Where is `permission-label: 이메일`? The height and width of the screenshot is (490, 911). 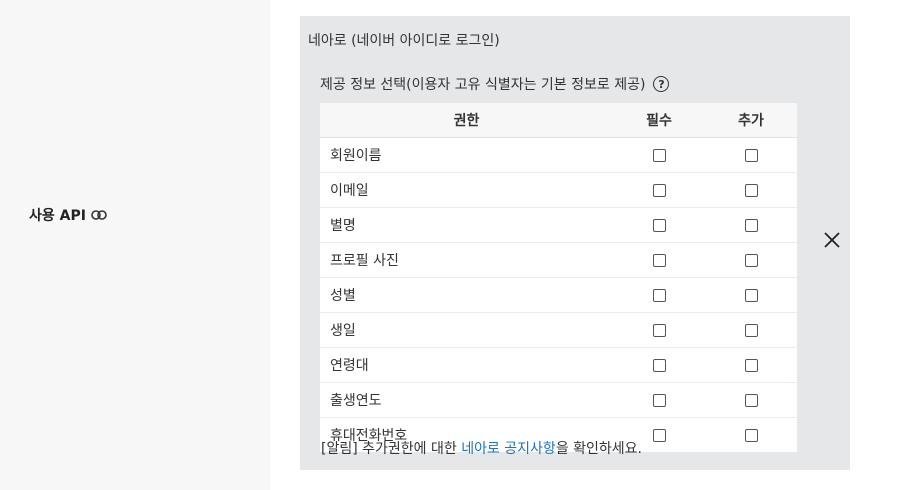
permission-label: 이메일 is located at coordinates (466, 190).